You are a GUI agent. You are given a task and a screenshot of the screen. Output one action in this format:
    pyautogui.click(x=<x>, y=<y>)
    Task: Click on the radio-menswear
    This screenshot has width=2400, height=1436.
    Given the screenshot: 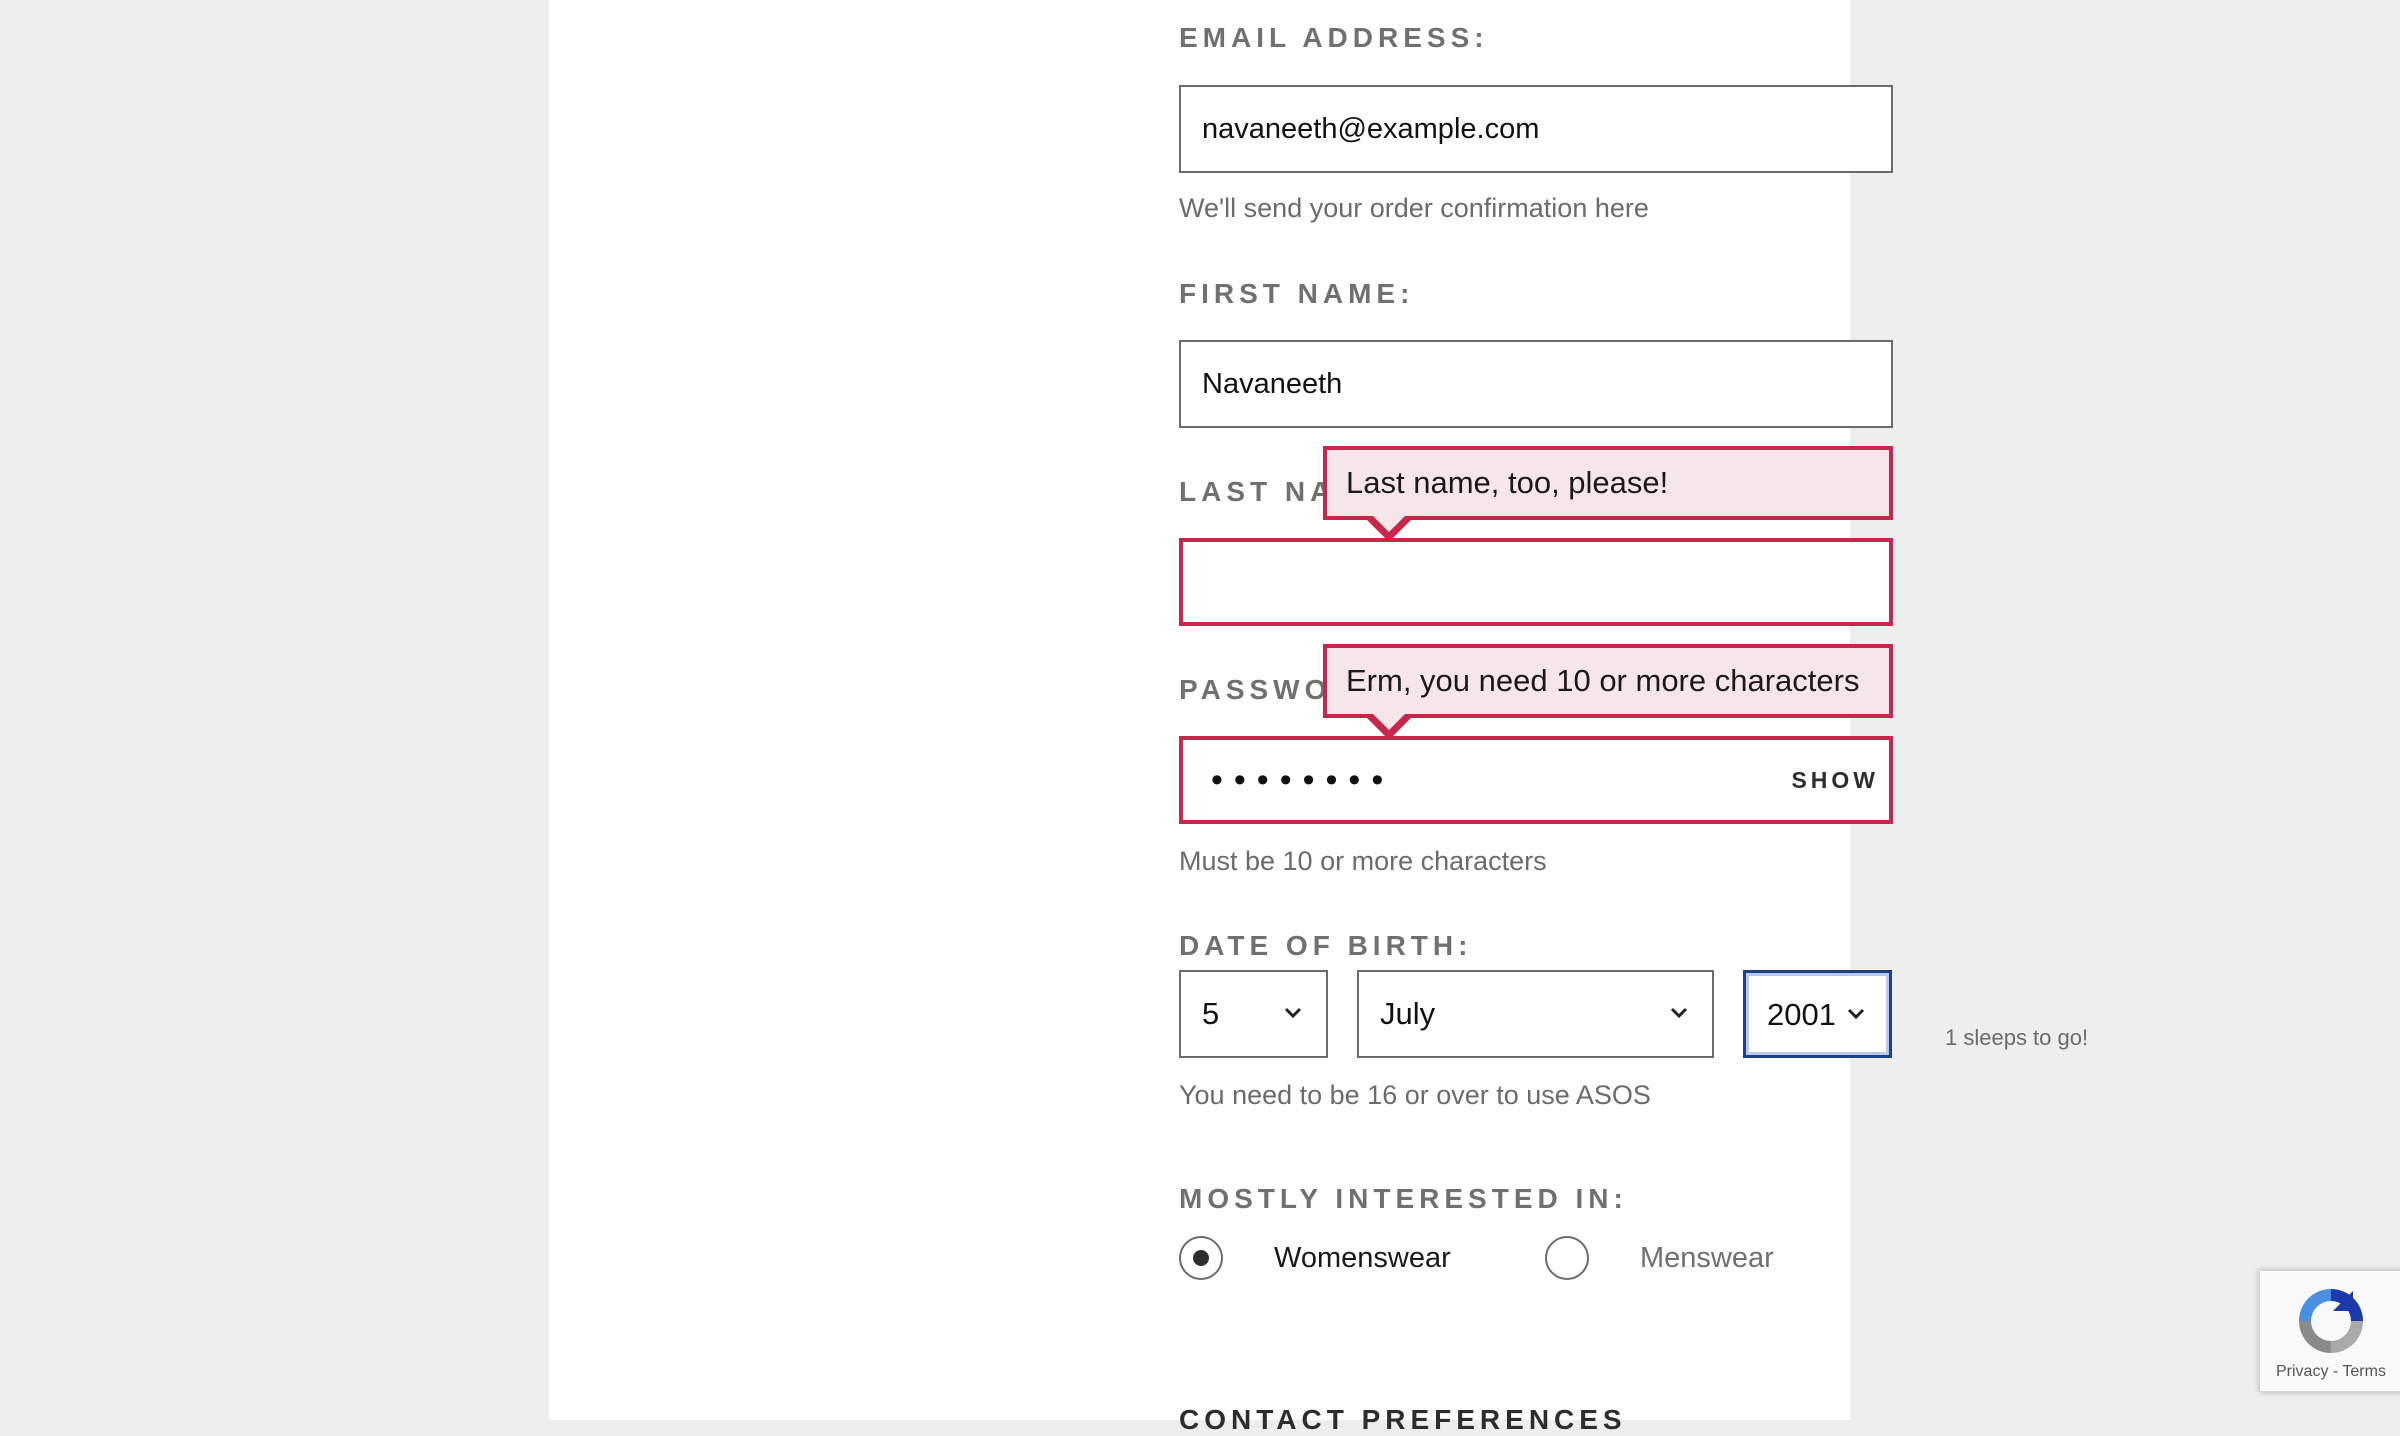 What is the action you would take?
    pyautogui.click(x=1567, y=1258)
    